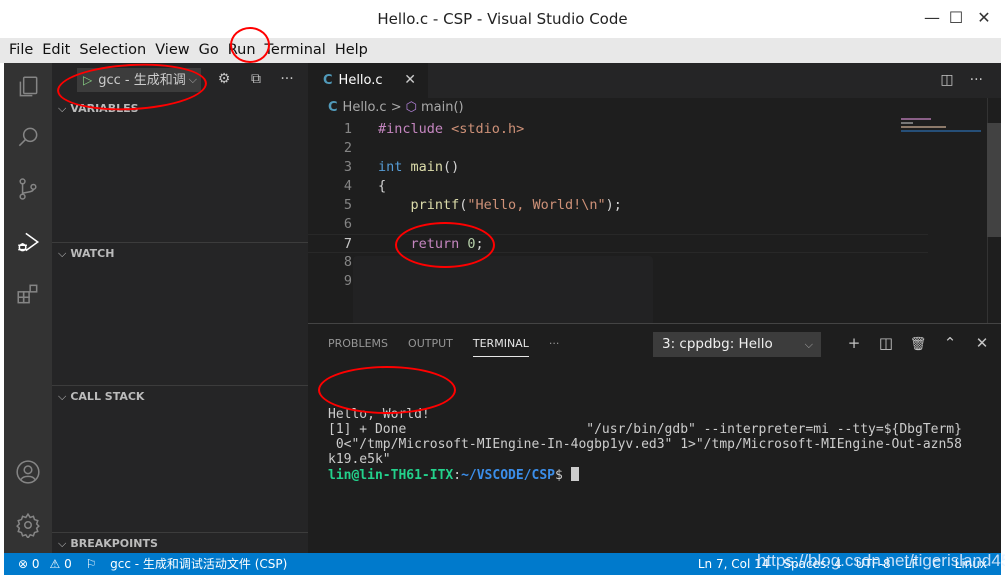 The width and height of the screenshot is (1005, 579). I want to click on tab-hello-c: C Hello.c ✕, so click(368, 80).